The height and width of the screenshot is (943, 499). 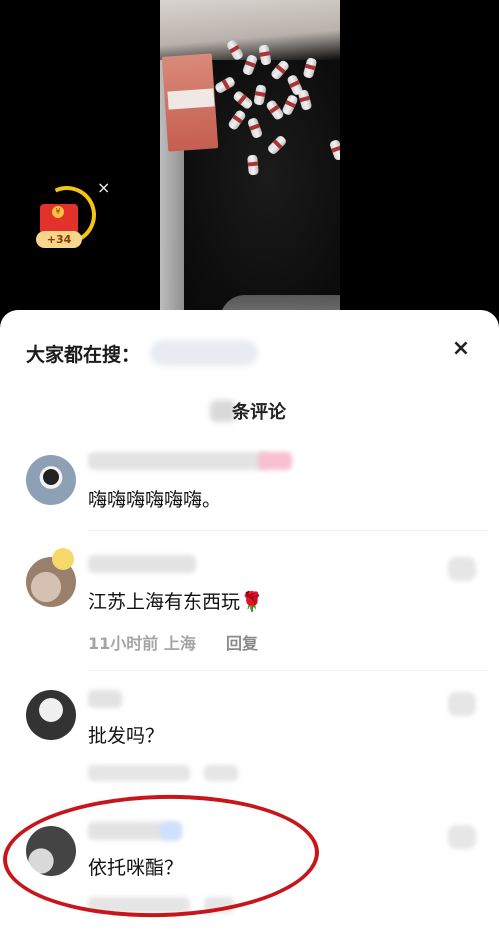 What do you see at coordinates (83, 355) in the screenshot?
I see `hot-search-label: 大家都在搜：` at bounding box center [83, 355].